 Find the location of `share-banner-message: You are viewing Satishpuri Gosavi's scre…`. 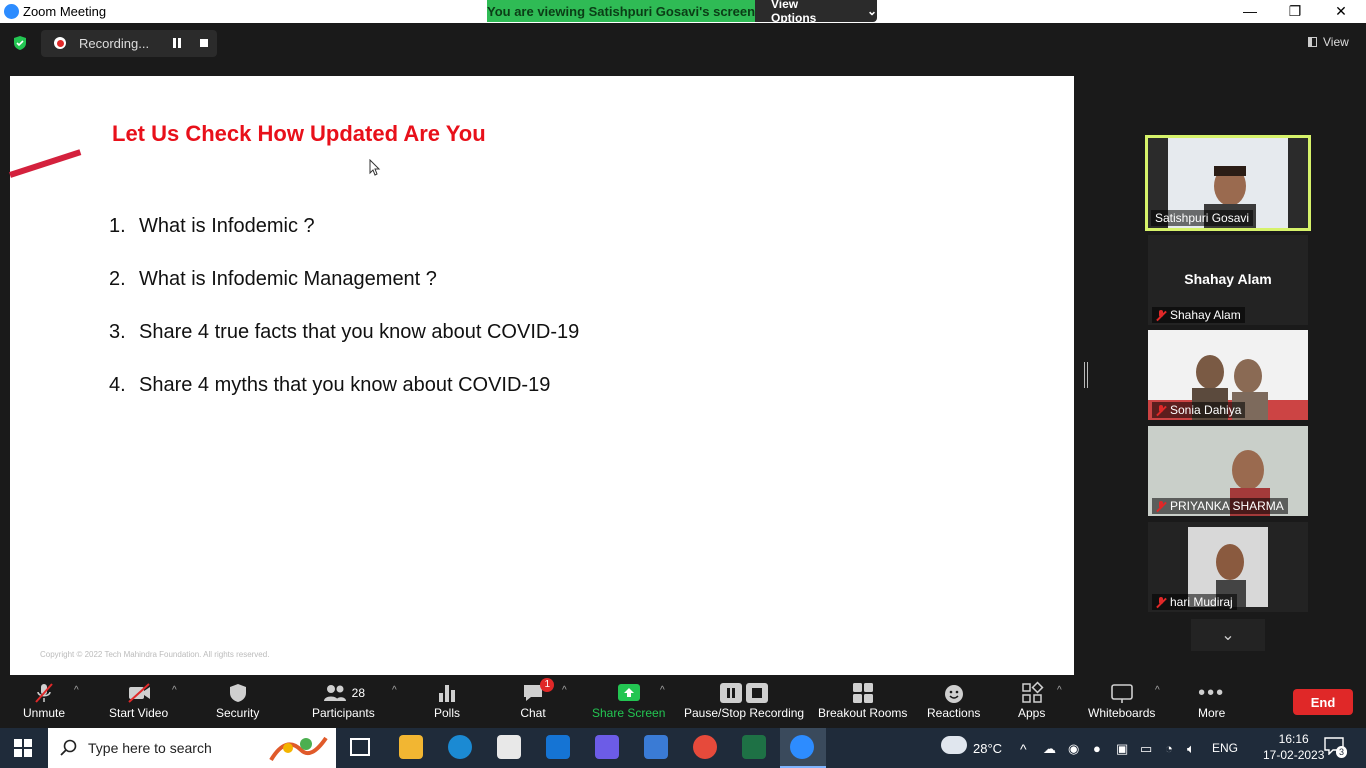

share-banner-message: You are viewing Satishpuri Gosavi's scre… is located at coordinates (621, 11).